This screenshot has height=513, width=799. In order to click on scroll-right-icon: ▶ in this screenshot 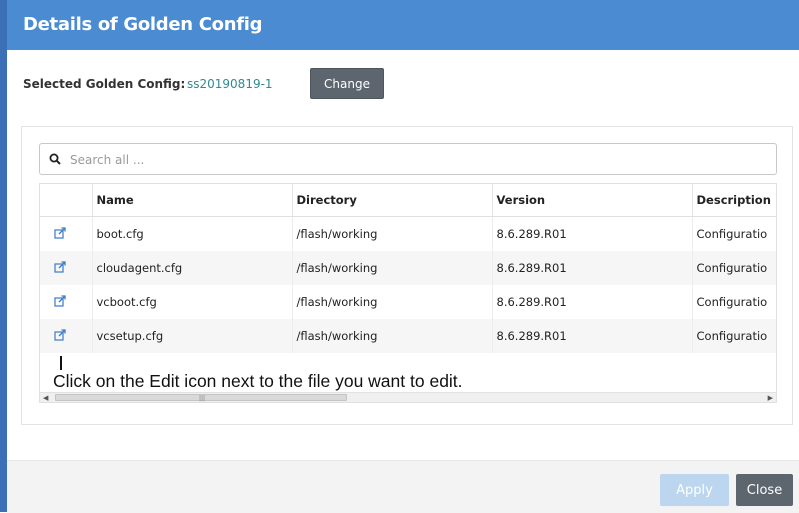, I will do `click(770, 398)`.